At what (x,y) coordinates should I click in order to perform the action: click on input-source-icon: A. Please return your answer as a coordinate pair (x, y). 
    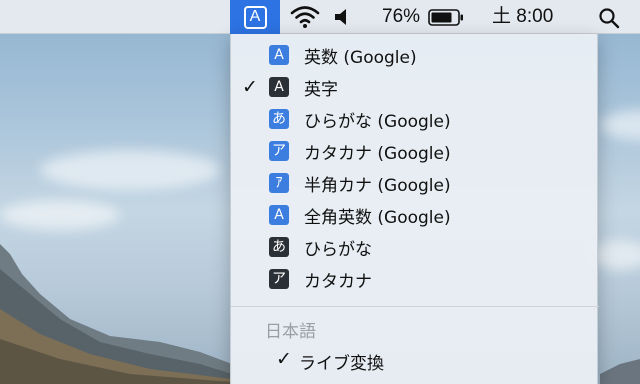
    Looking at the image, I should click on (255, 17).